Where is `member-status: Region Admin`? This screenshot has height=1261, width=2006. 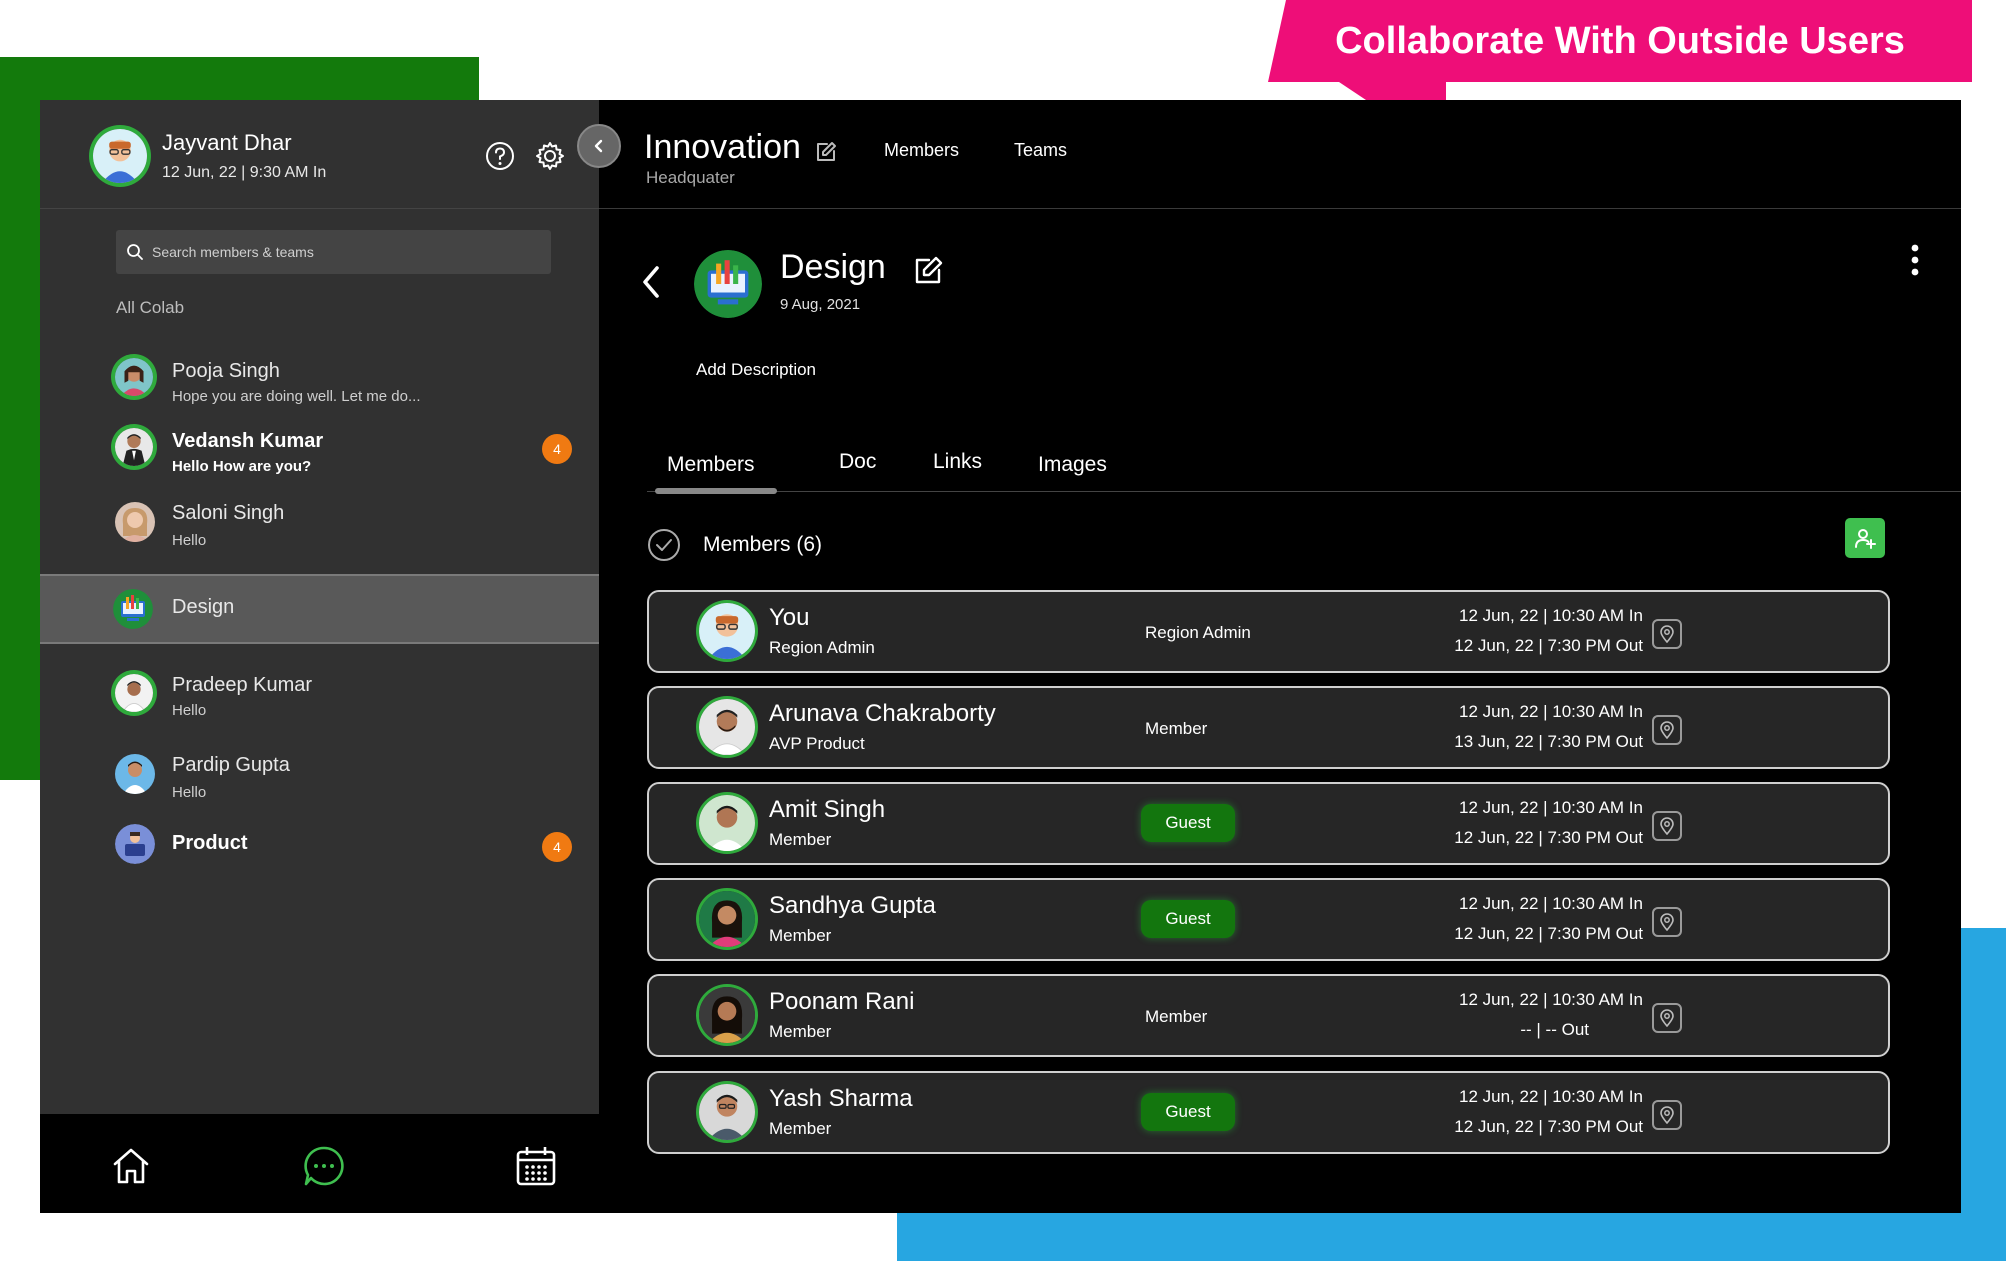
member-status: Region Admin is located at coordinates (1198, 632).